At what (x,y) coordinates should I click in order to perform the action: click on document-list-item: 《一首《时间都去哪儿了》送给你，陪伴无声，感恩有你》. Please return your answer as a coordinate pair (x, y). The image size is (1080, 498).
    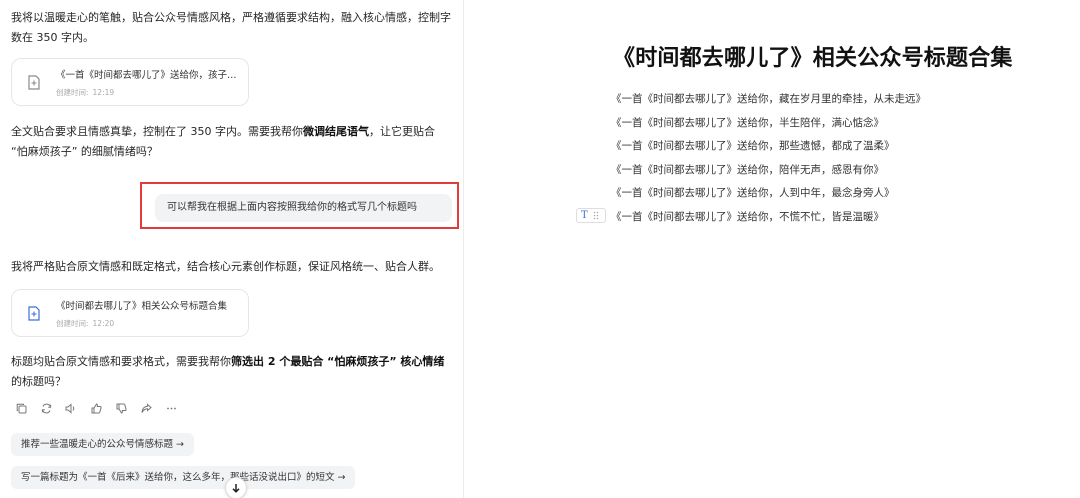
    Looking at the image, I should click on (747, 169).